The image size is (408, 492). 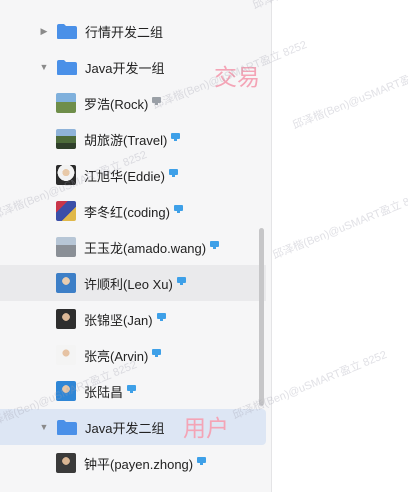 I want to click on contact-row: 张陆昌, so click(x=134, y=391).